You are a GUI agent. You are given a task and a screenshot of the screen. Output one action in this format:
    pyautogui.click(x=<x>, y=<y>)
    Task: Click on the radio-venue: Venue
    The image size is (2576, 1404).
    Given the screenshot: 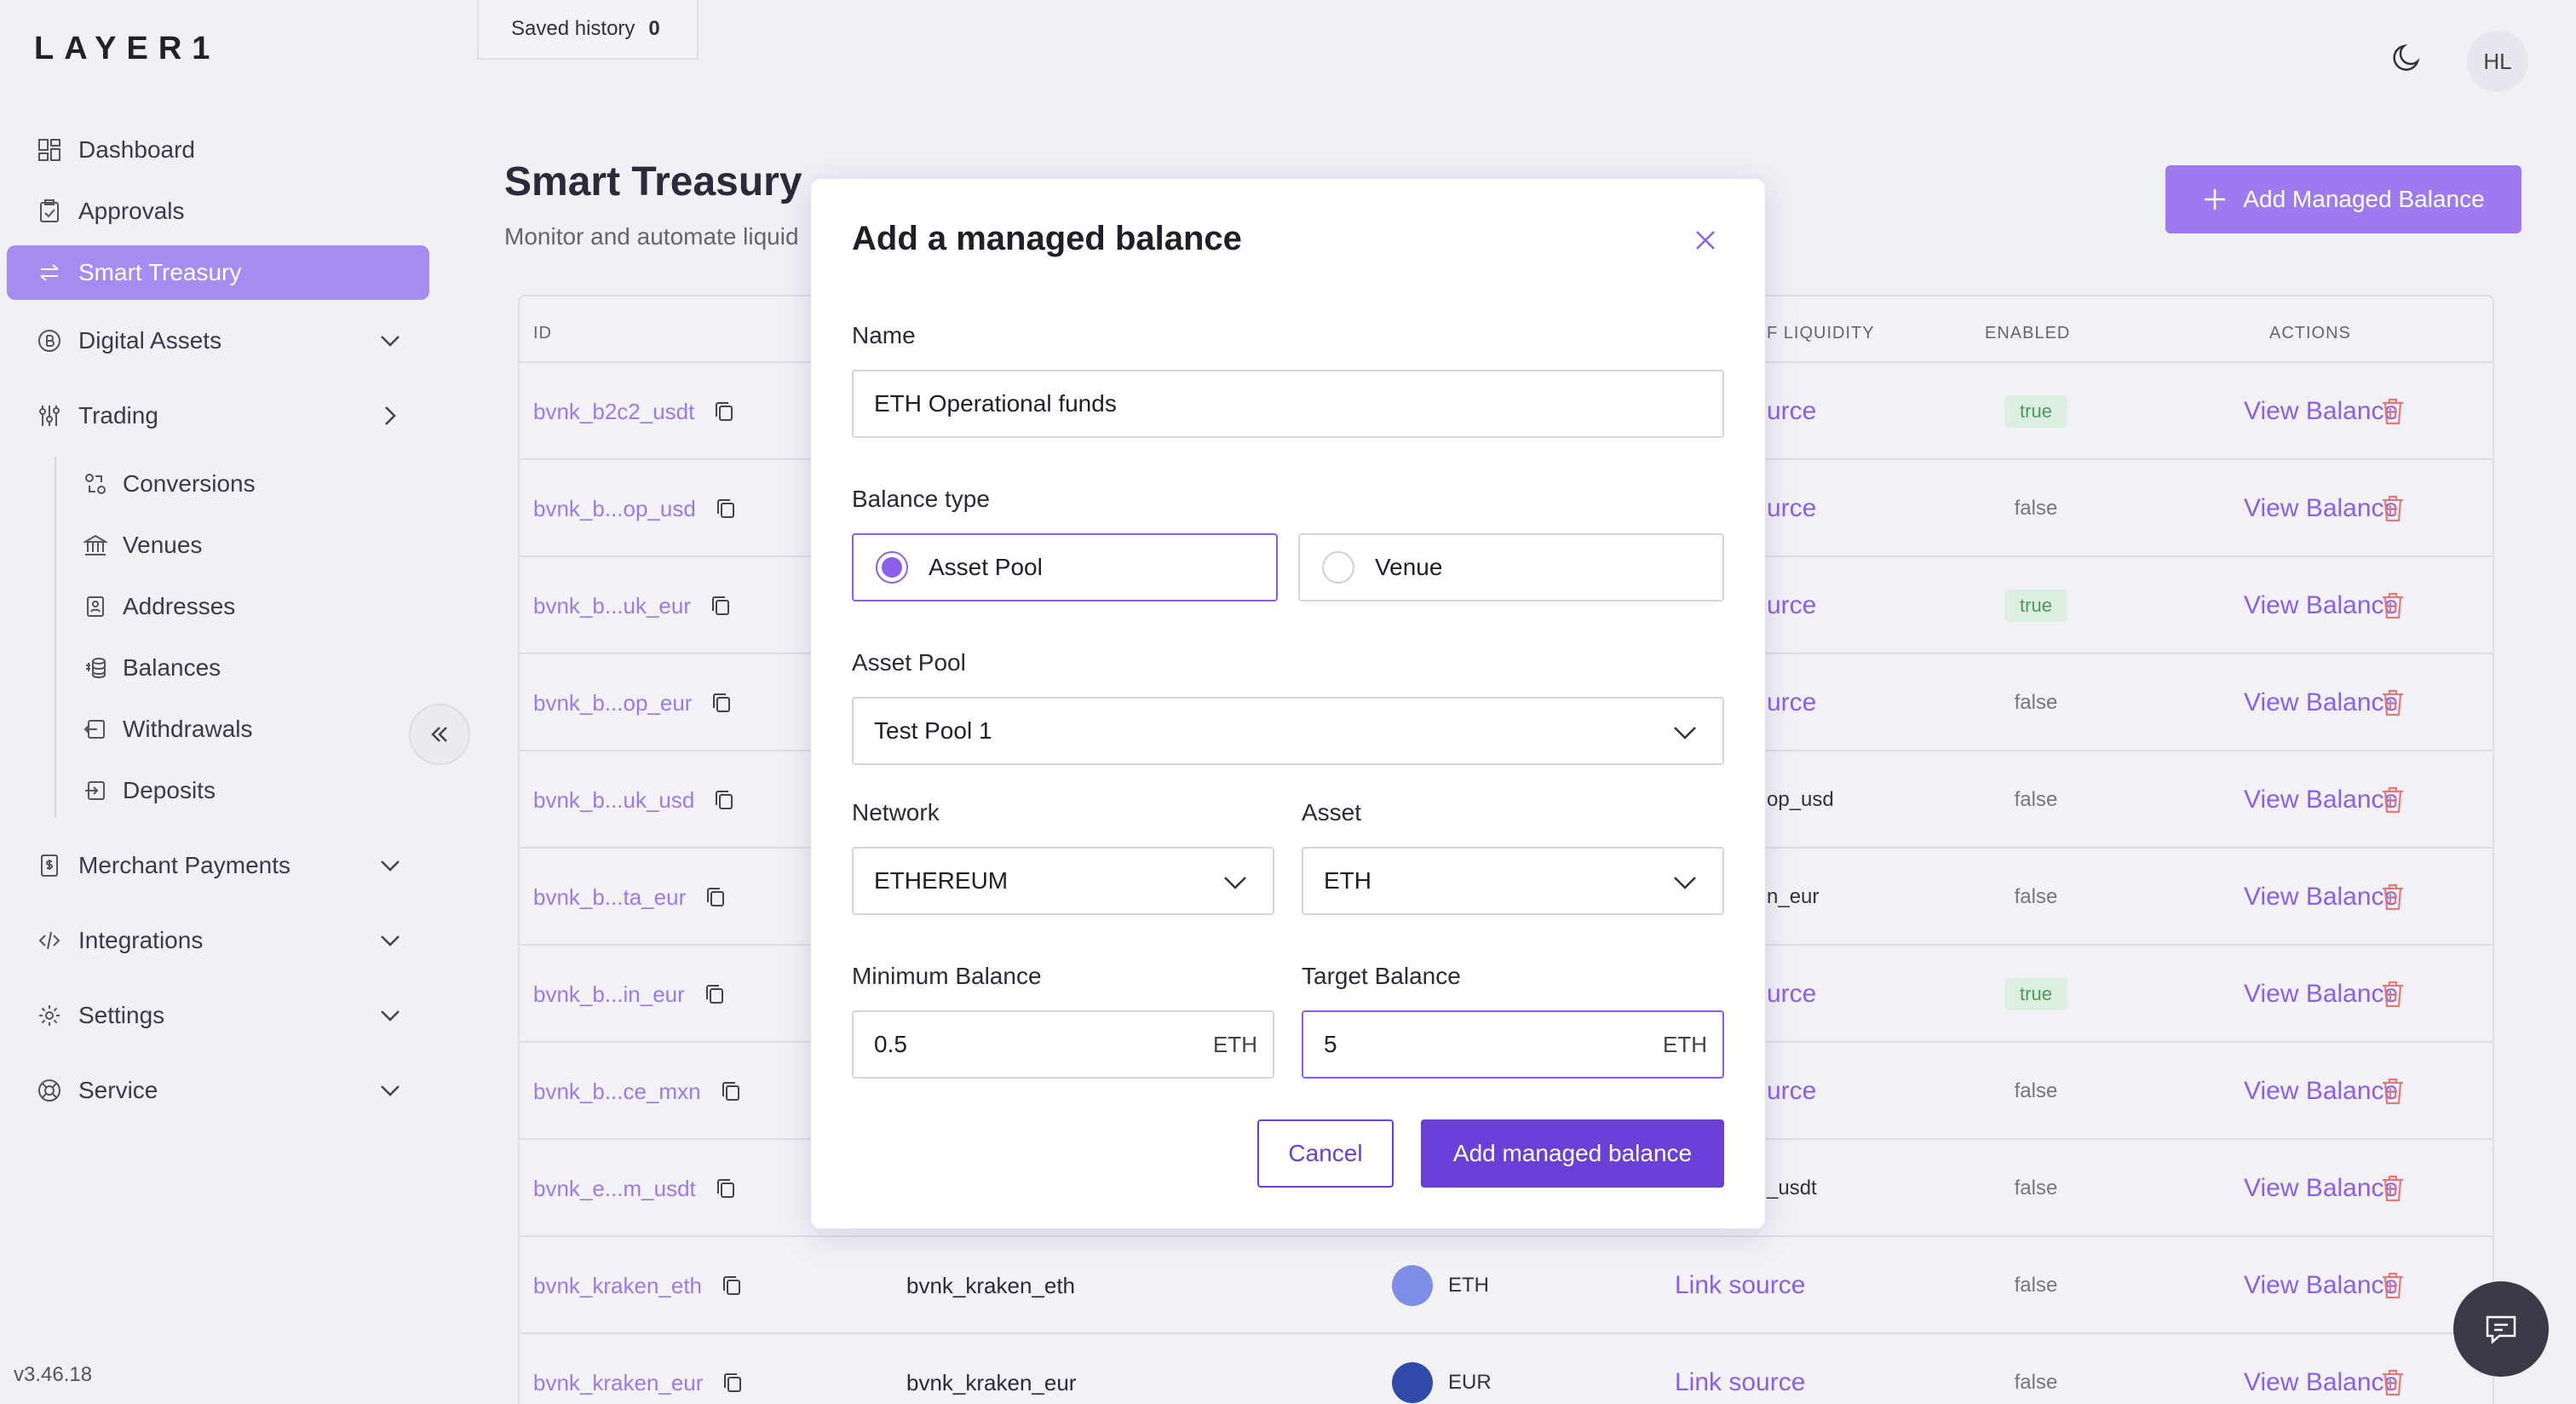 What is the action you would take?
    pyautogui.click(x=1511, y=567)
    